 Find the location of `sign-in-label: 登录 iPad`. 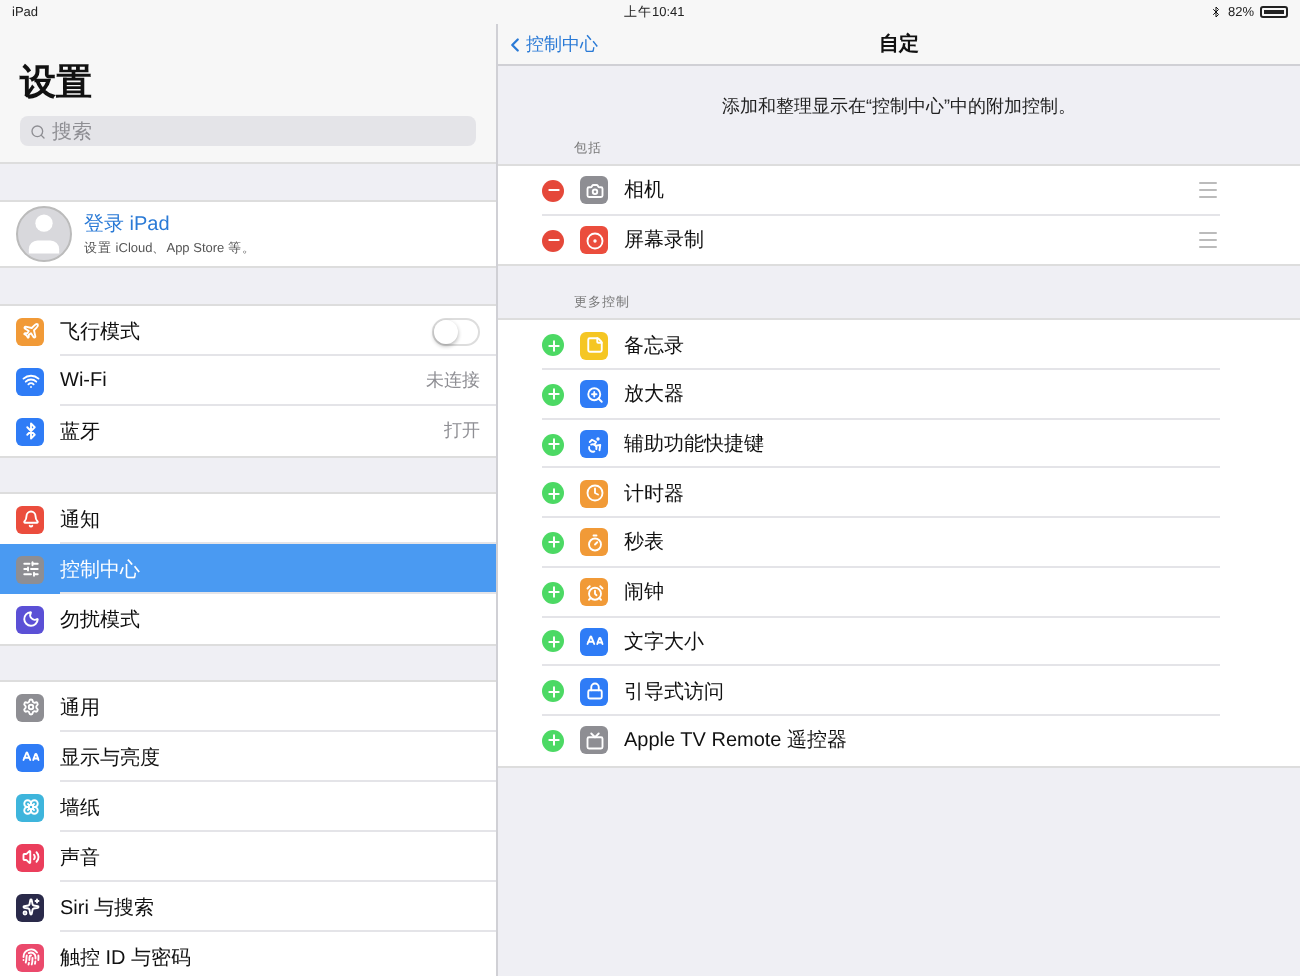

sign-in-label: 登录 iPad is located at coordinates (128, 225).